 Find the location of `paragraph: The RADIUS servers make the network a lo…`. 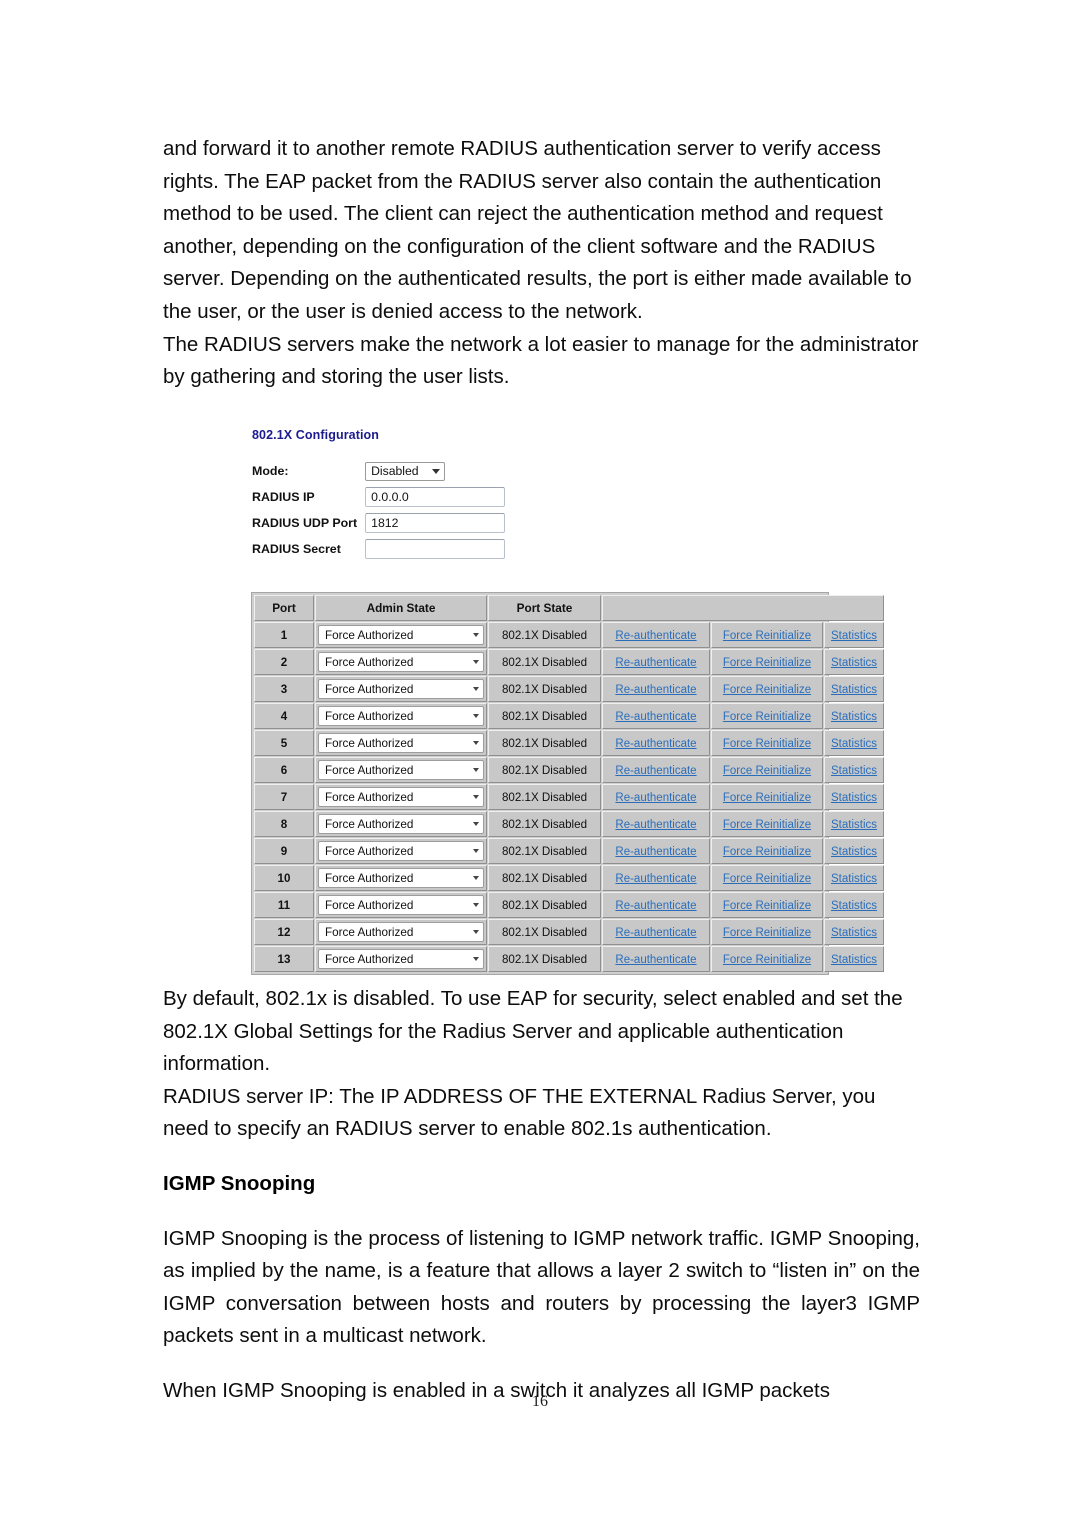

paragraph: The RADIUS servers make the network a lo… is located at coordinates (541, 360).